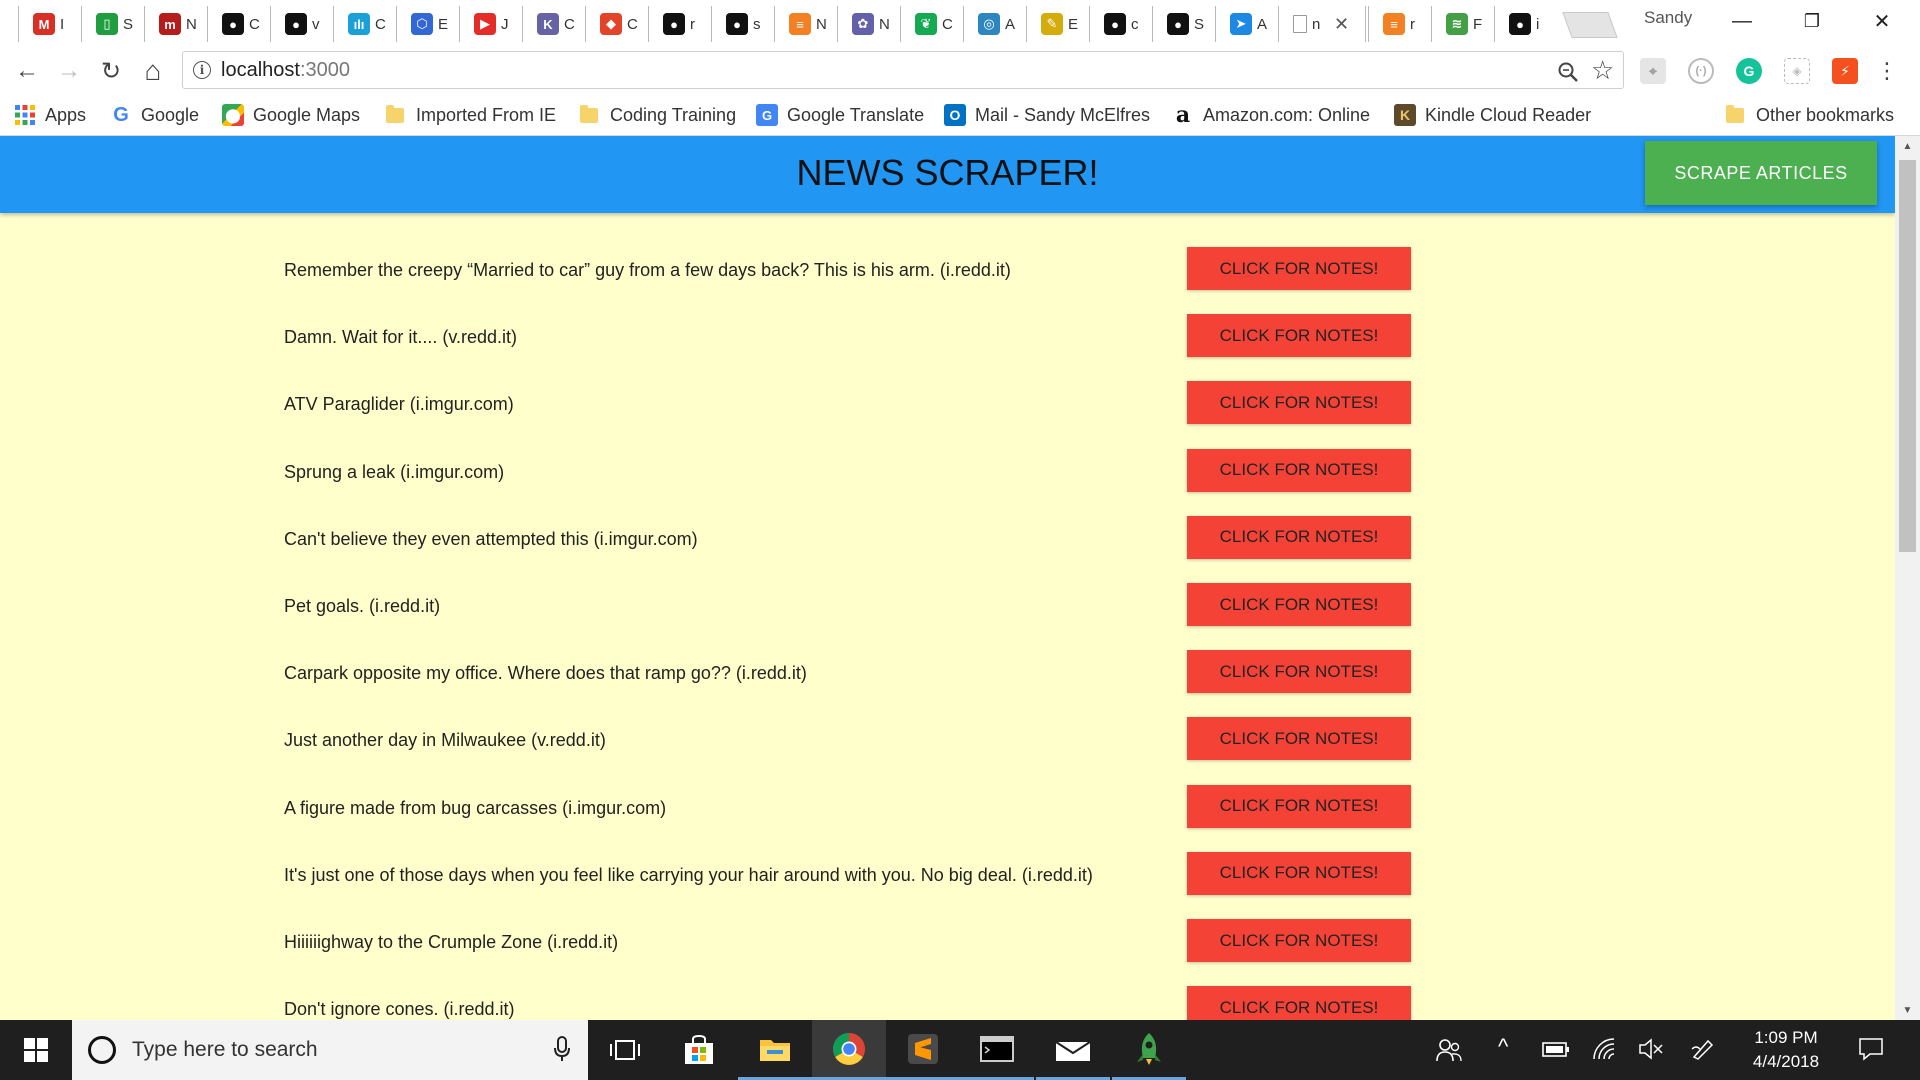 The width and height of the screenshot is (1920, 1080). I want to click on bookmark-amazon: a Amazon.com: Online, so click(1271, 115).